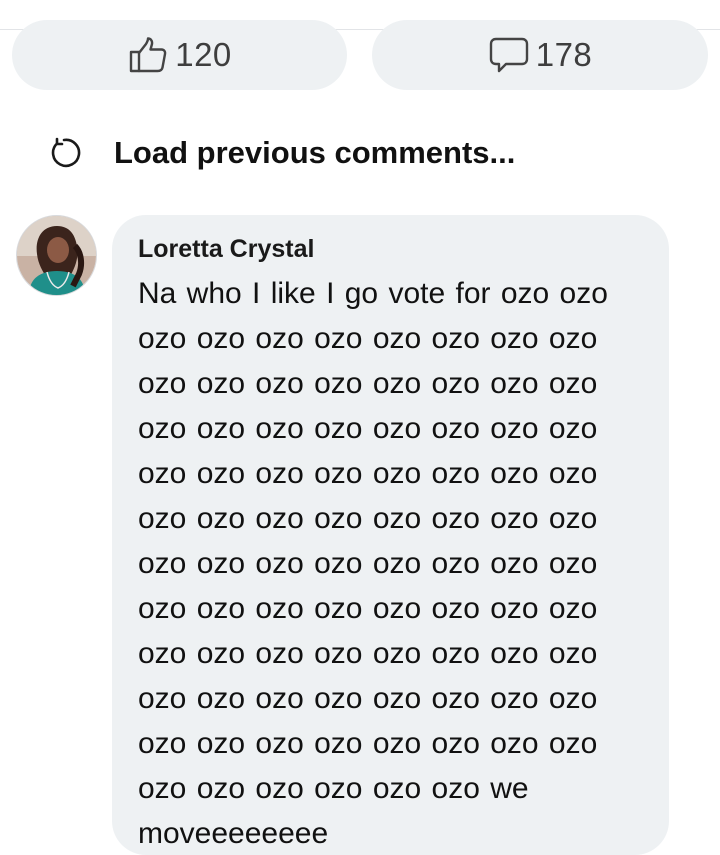 This screenshot has height=855, width=720. I want to click on like-button: 120, so click(179, 55).